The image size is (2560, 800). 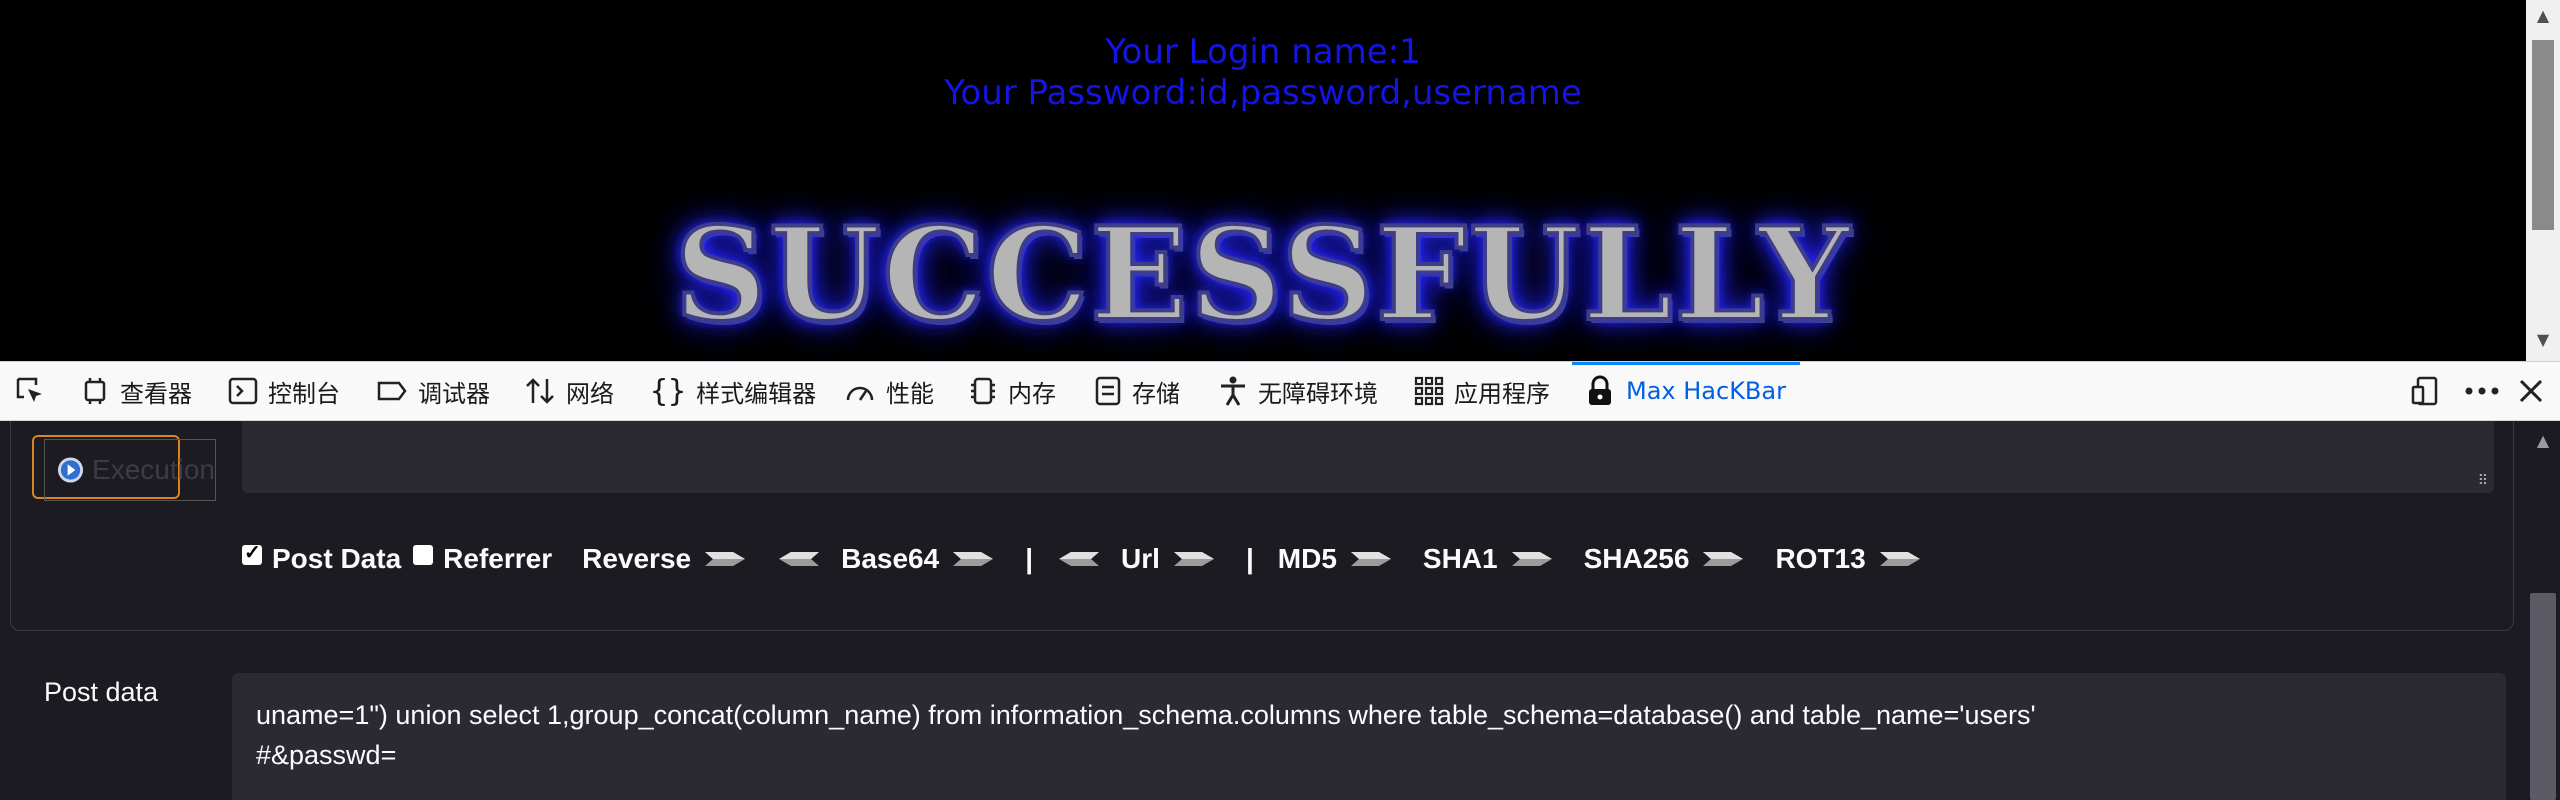 I want to click on page-scrollbar: ▲ ▼, so click(x=2543, y=180).